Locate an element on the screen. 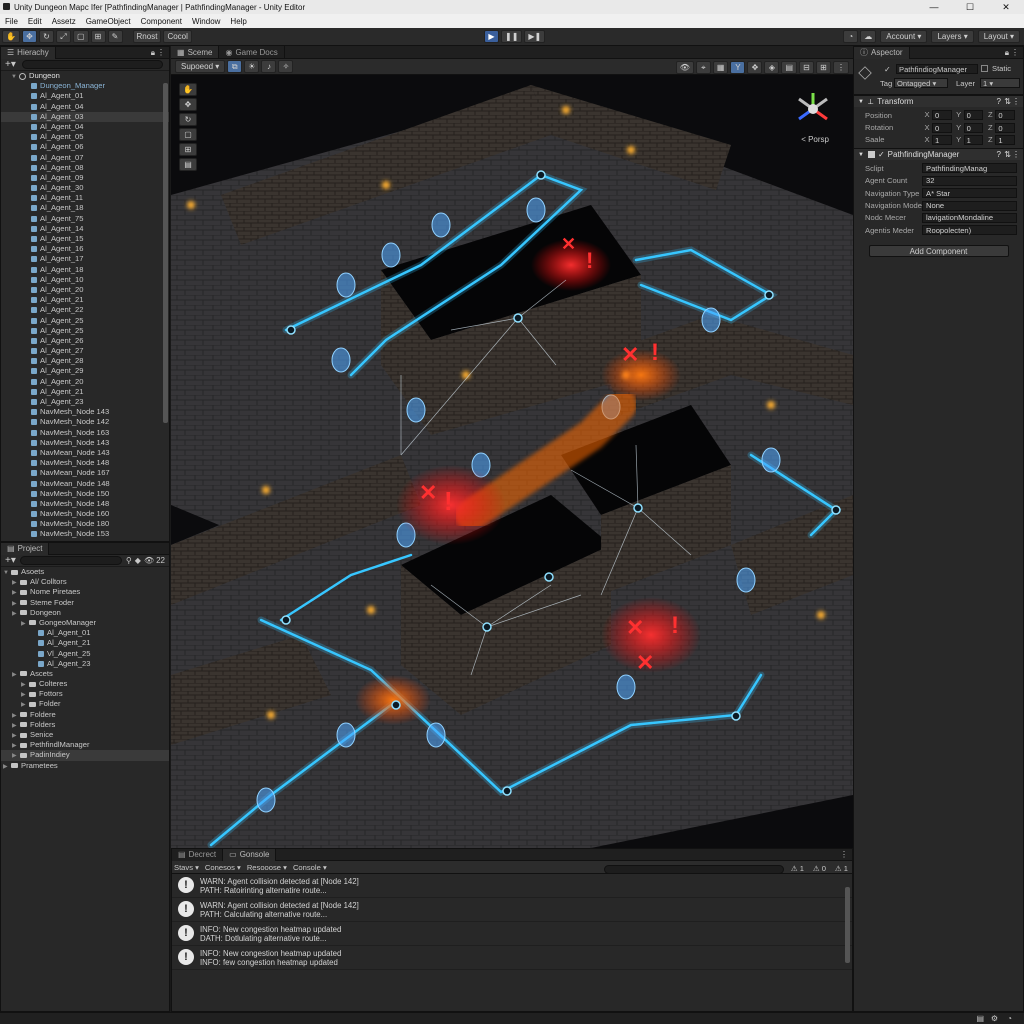 The width and height of the screenshot is (1024, 1024). hierarchy-item: NavMesh_Node 180 is located at coordinates (85, 524).